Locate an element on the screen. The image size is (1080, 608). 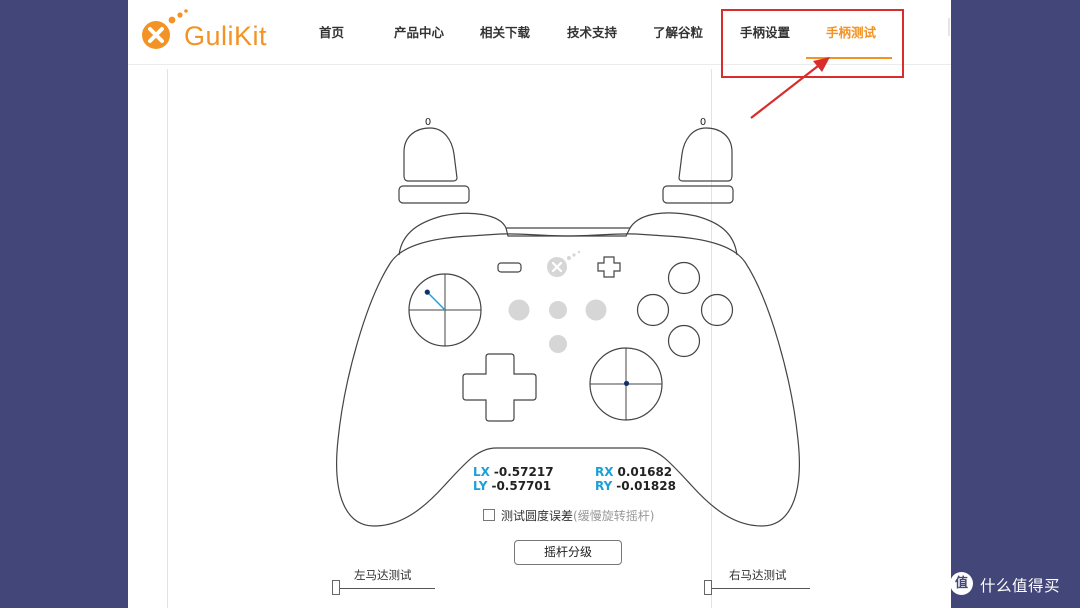
annotation-highlight-box is located at coordinates (812, 43).